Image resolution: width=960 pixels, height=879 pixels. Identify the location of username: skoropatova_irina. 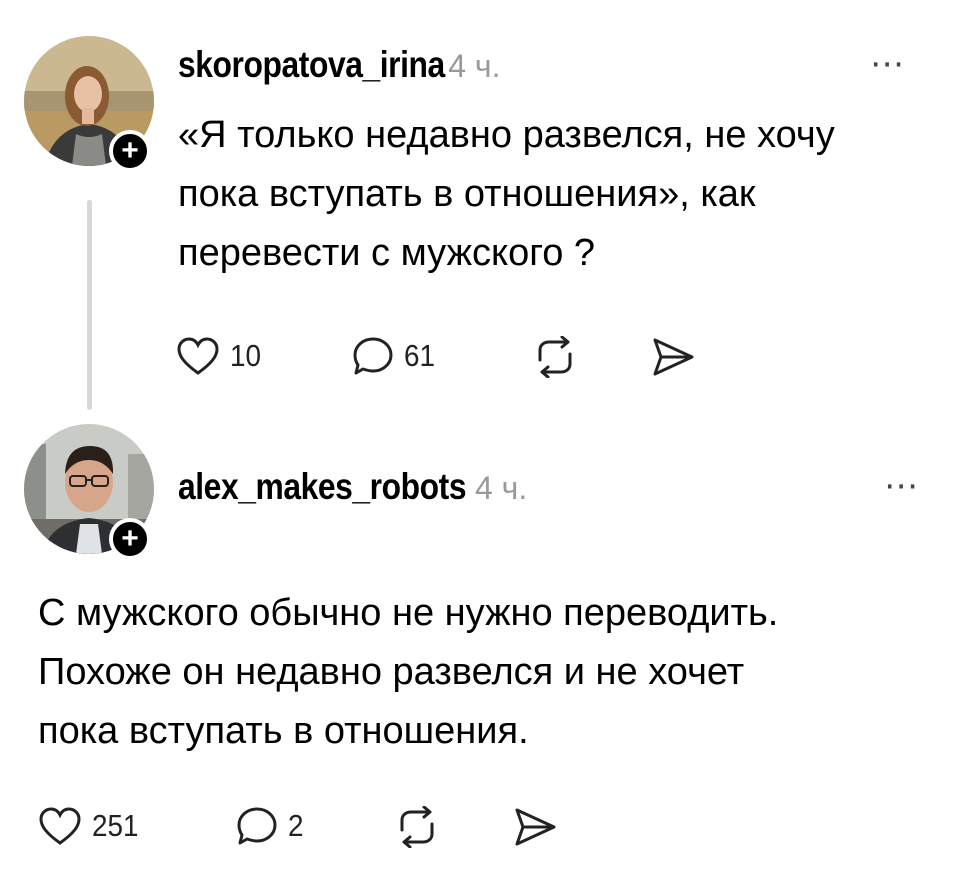
(311, 65).